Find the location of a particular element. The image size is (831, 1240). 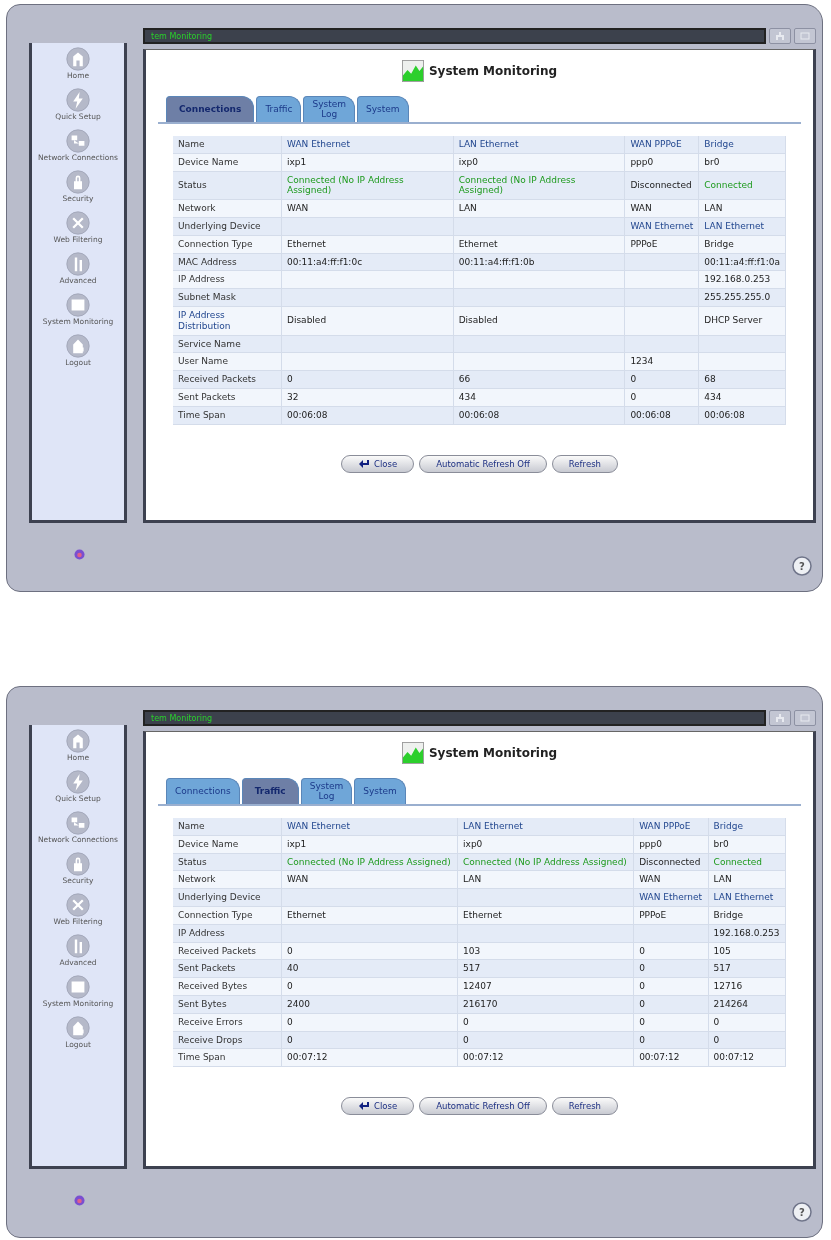

status-orb-icon is located at coordinates (79, 554).